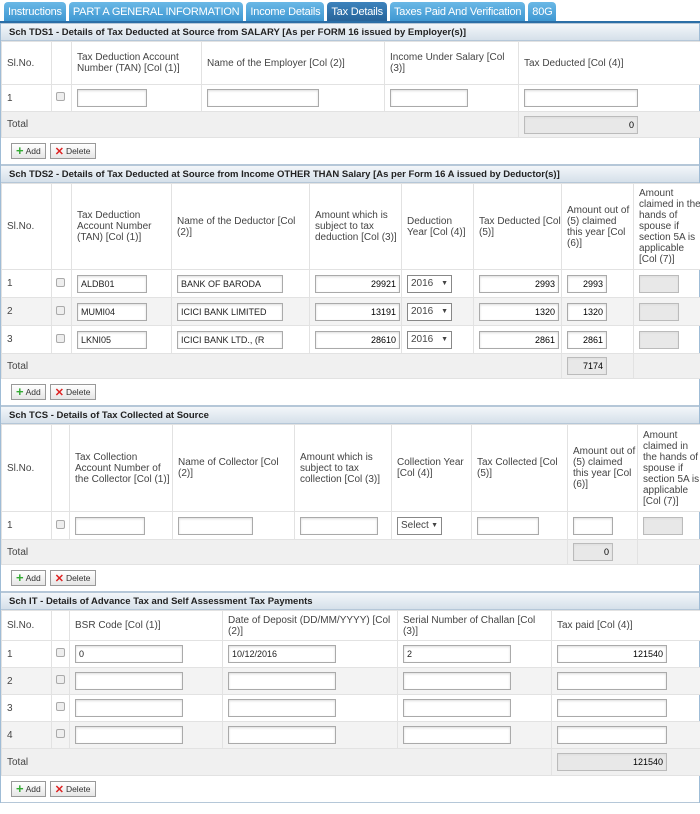 The height and width of the screenshot is (814, 700). What do you see at coordinates (20, 391) in the screenshot?
I see `plus-icon: +` at bounding box center [20, 391].